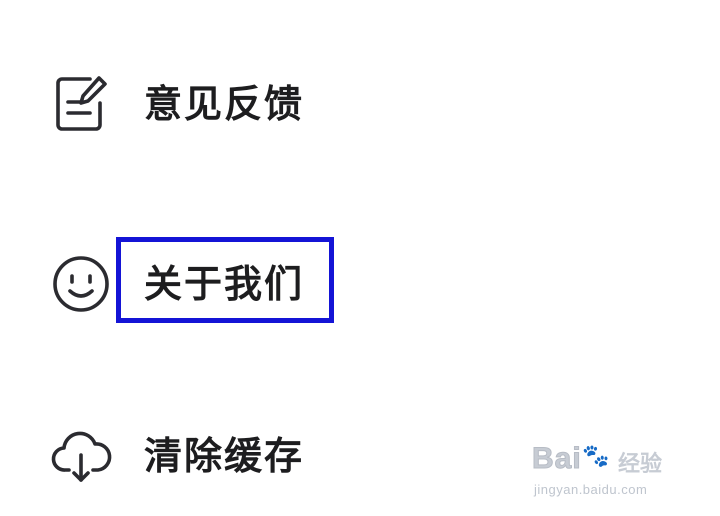  Describe the element at coordinates (224, 456) in the screenshot. I see `menu-item-label: 清除缓存` at that location.